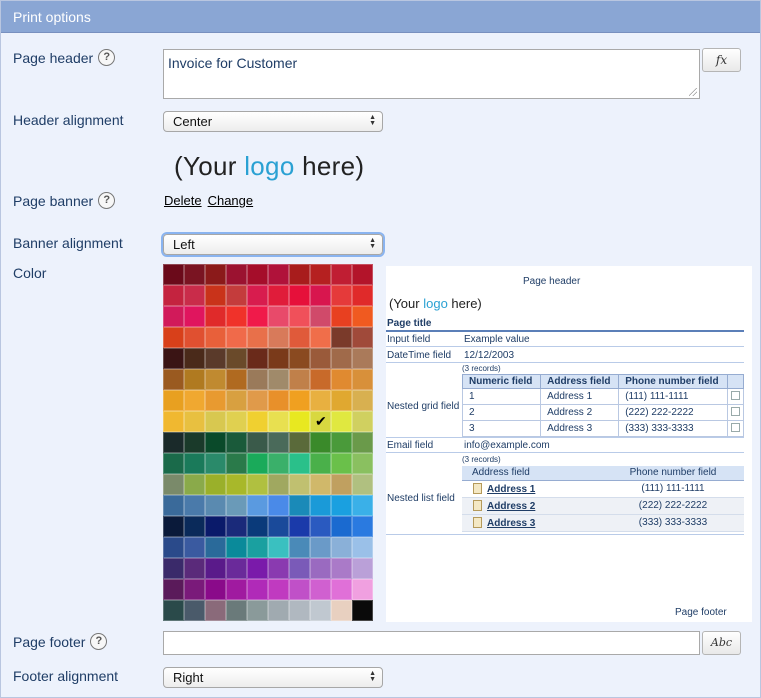  I want to click on fx-button: fx, so click(721, 60).